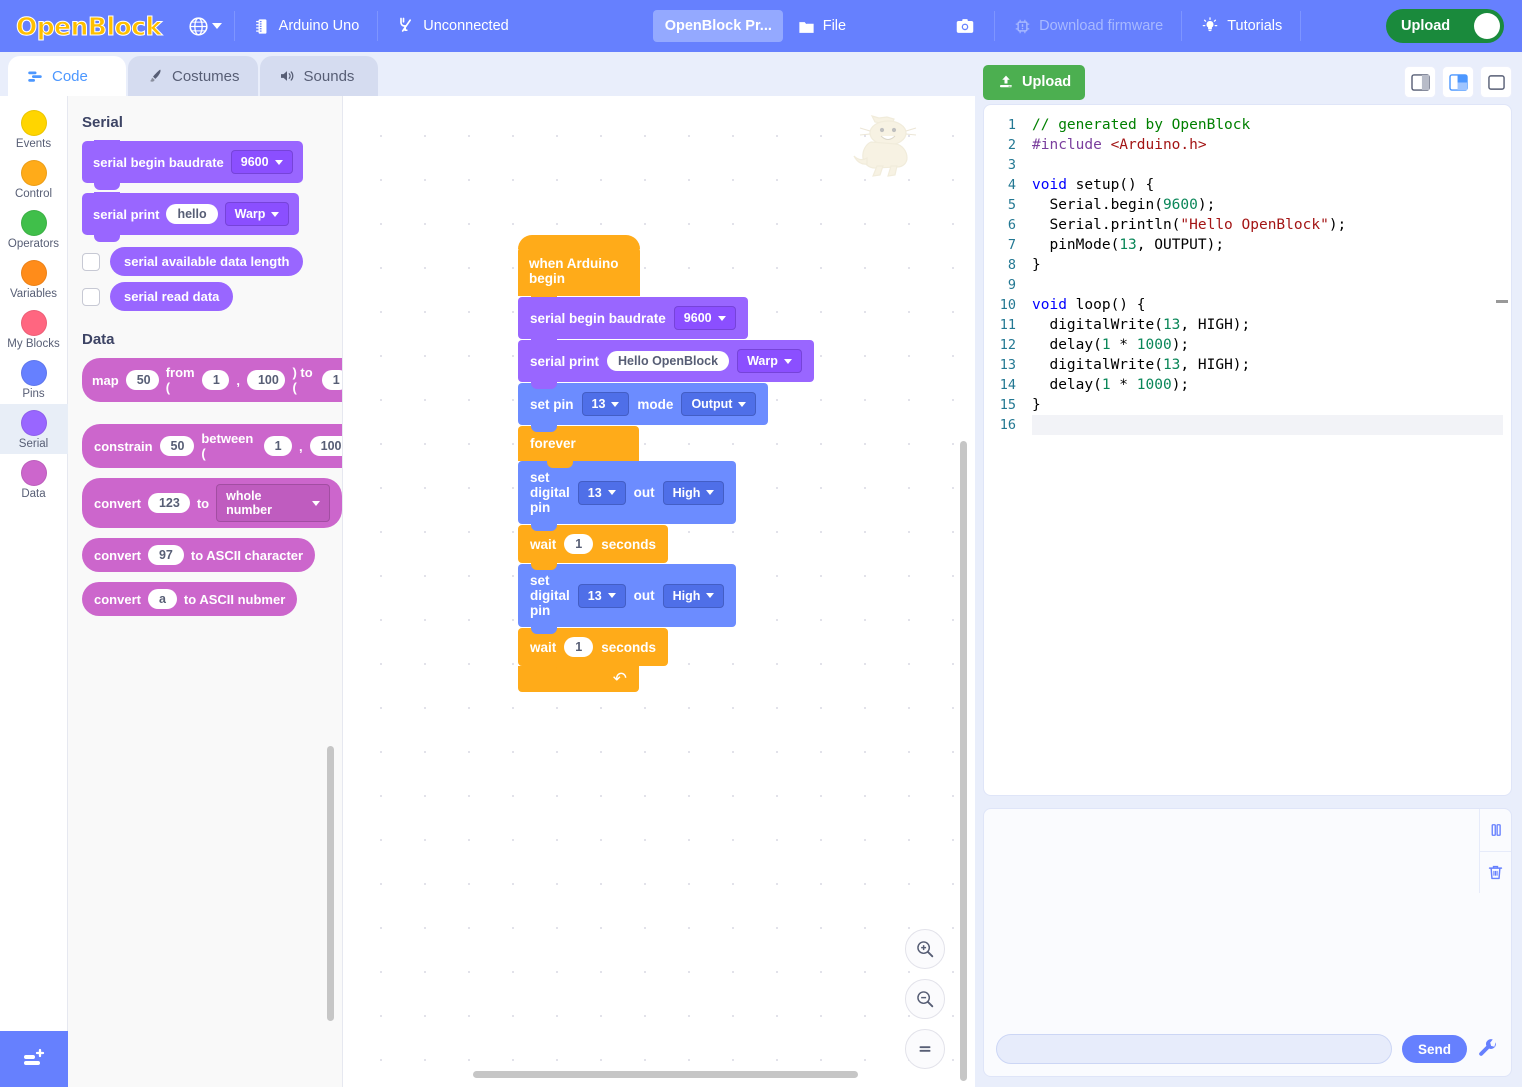 This screenshot has width=1522, height=1087. Describe the element at coordinates (212, 165) in the screenshot. I see `palette-block-serial-begin-baudrate: serial begin baudrate 9600` at that location.